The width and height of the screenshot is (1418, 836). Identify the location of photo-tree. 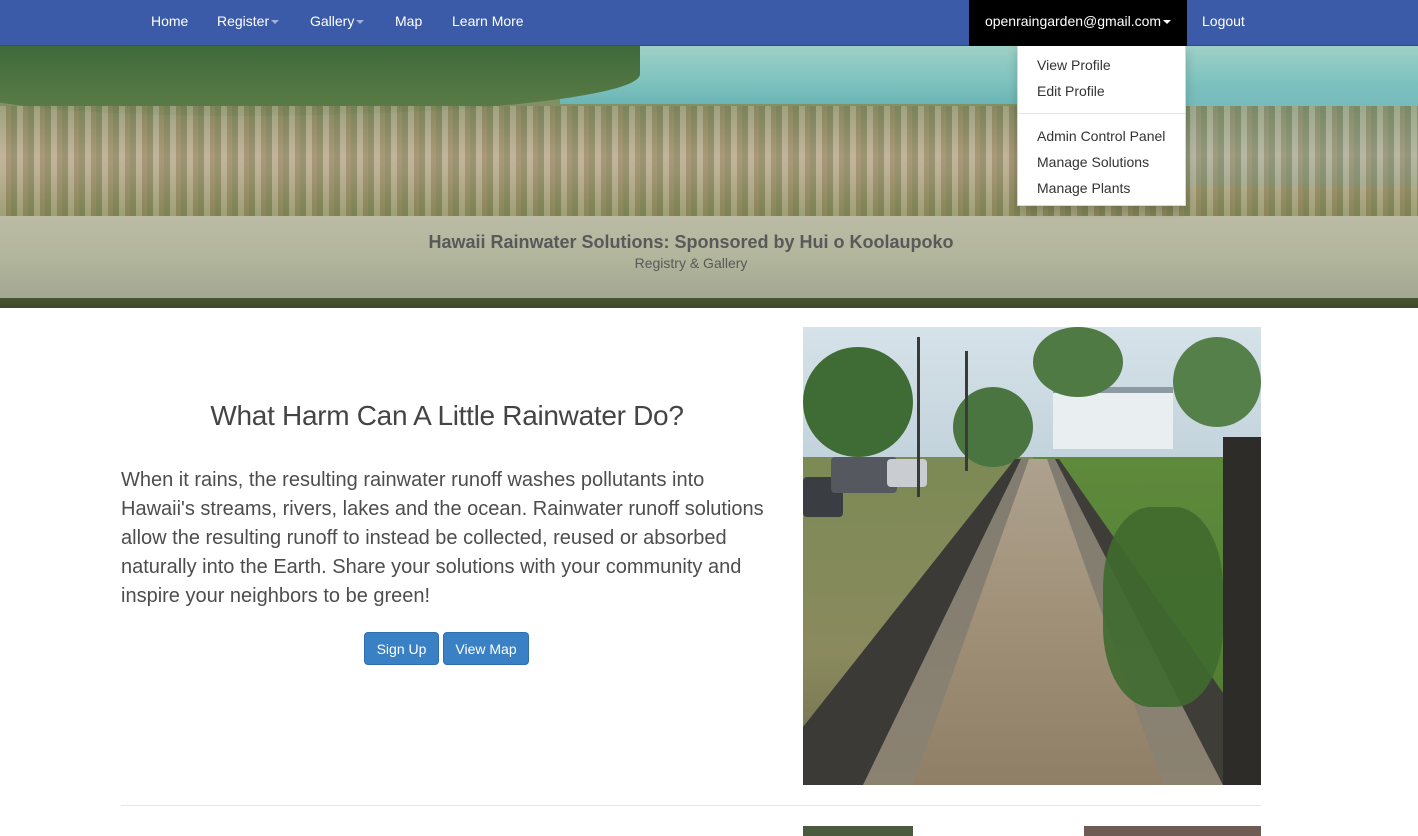
(858, 402).